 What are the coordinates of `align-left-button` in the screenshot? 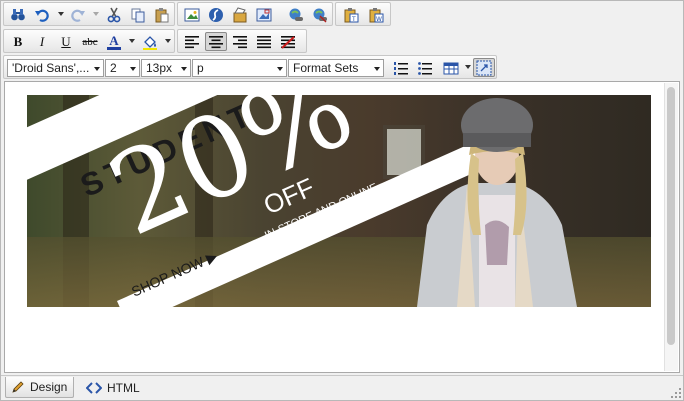 It's located at (192, 41).